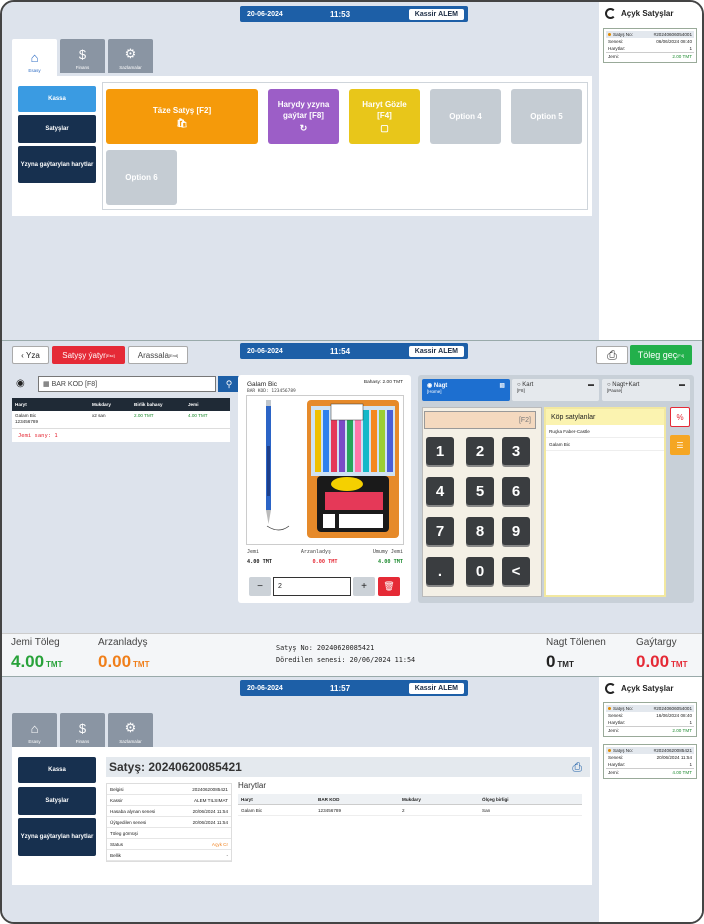 The width and height of the screenshot is (704, 924). Describe the element at coordinates (682, 385) in the screenshot. I see `cash-card-icon: ▬` at that location.